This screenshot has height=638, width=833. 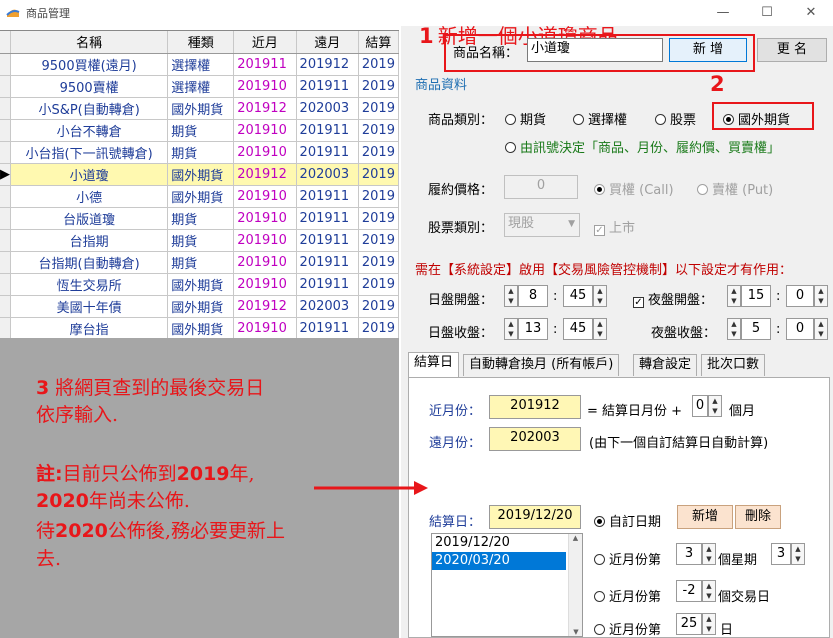 What do you see at coordinates (734, 329) in the screenshot?
I see `night-close-hour-spinner: ▲ ▼` at bounding box center [734, 329].